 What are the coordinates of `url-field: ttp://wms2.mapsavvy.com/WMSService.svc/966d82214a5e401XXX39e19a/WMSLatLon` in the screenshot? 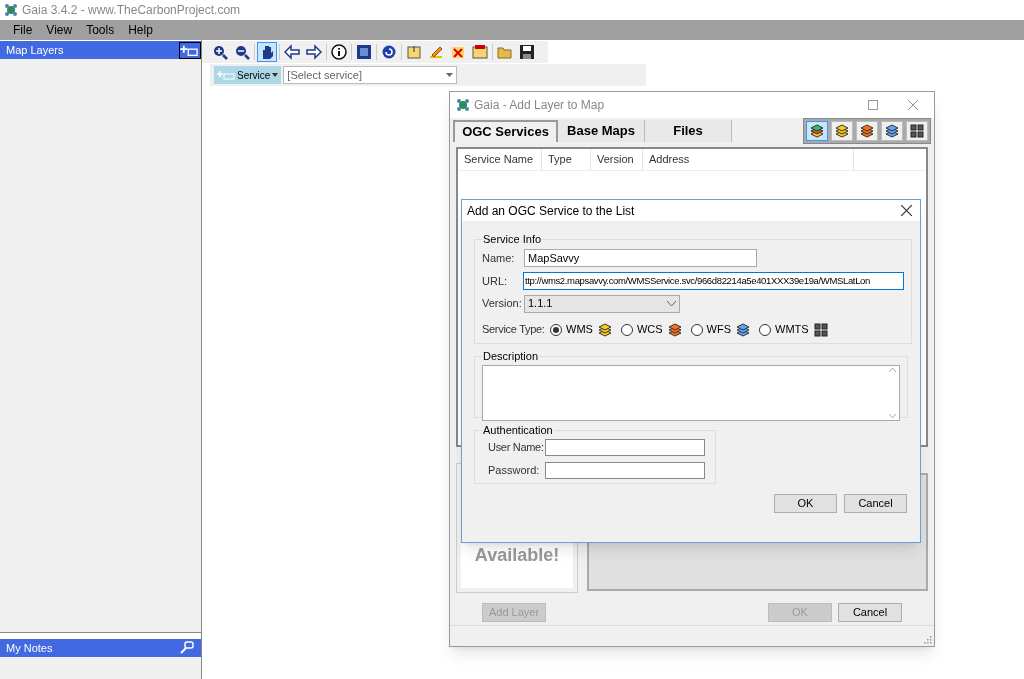 It's located at (713, 281).